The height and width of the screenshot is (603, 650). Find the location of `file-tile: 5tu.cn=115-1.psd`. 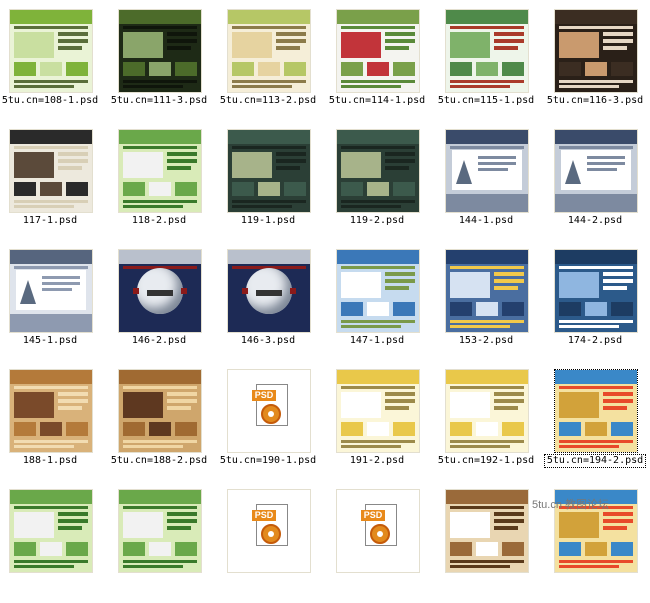

file-tile: 5tu.cn=115-1.psd is located at coordinates (490, 64).